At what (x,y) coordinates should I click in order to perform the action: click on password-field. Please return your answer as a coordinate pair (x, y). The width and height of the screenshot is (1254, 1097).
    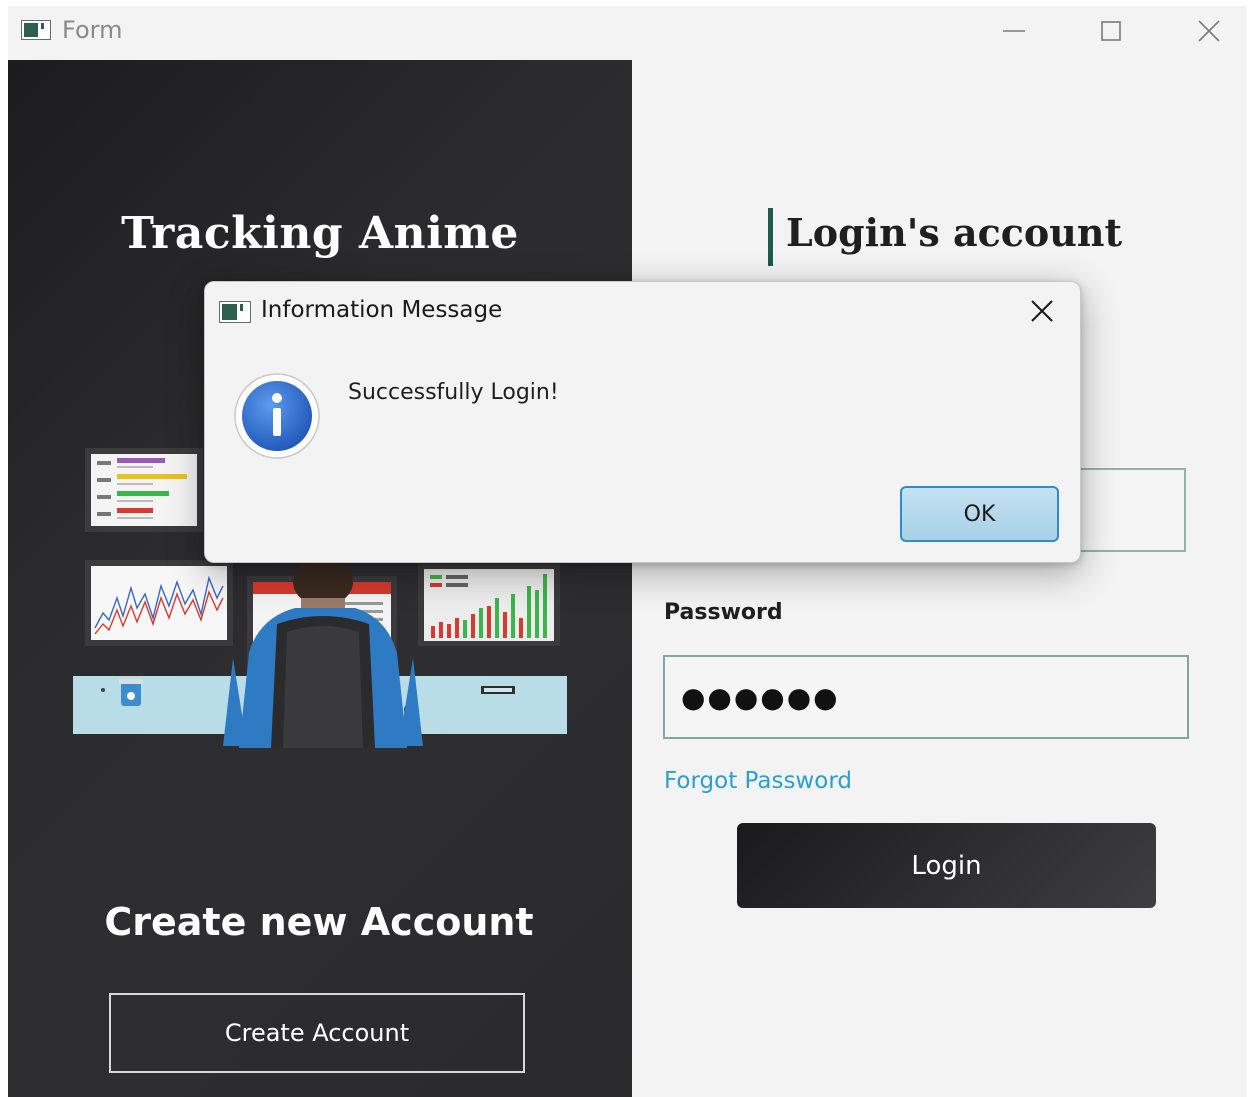
    Looking at the image, I should click on (926, 697).